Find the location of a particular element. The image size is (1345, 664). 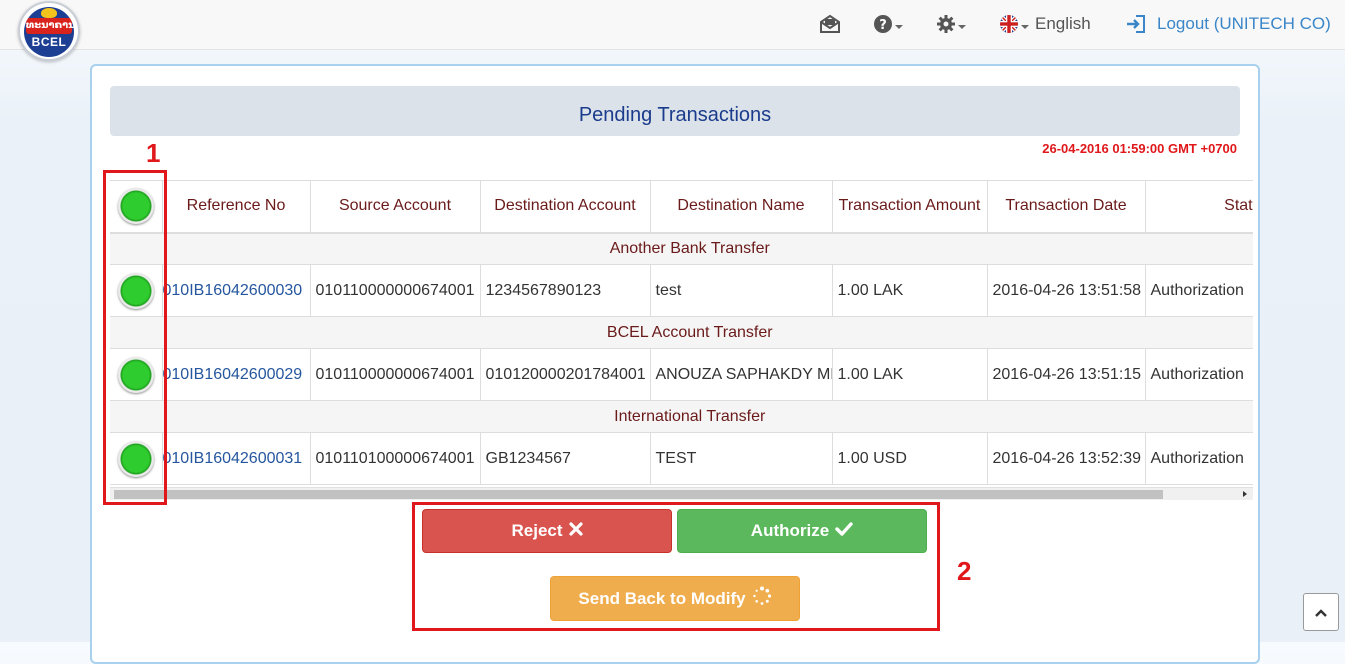

group-row: Another Bank Transfer is located at coordinates (681, 248).